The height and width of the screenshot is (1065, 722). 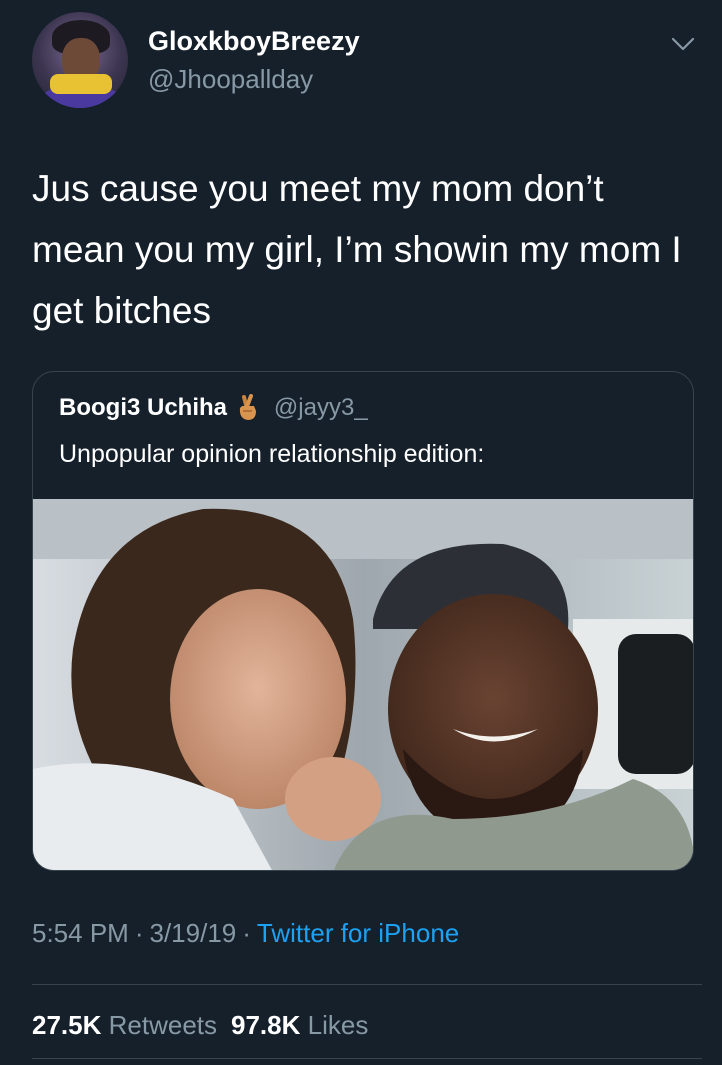 What do you see at coordinates (143, 407) in the screenshot?
I see `quoted-author-name: Boogi3 Uchiha` at bounding box center [143, 407].